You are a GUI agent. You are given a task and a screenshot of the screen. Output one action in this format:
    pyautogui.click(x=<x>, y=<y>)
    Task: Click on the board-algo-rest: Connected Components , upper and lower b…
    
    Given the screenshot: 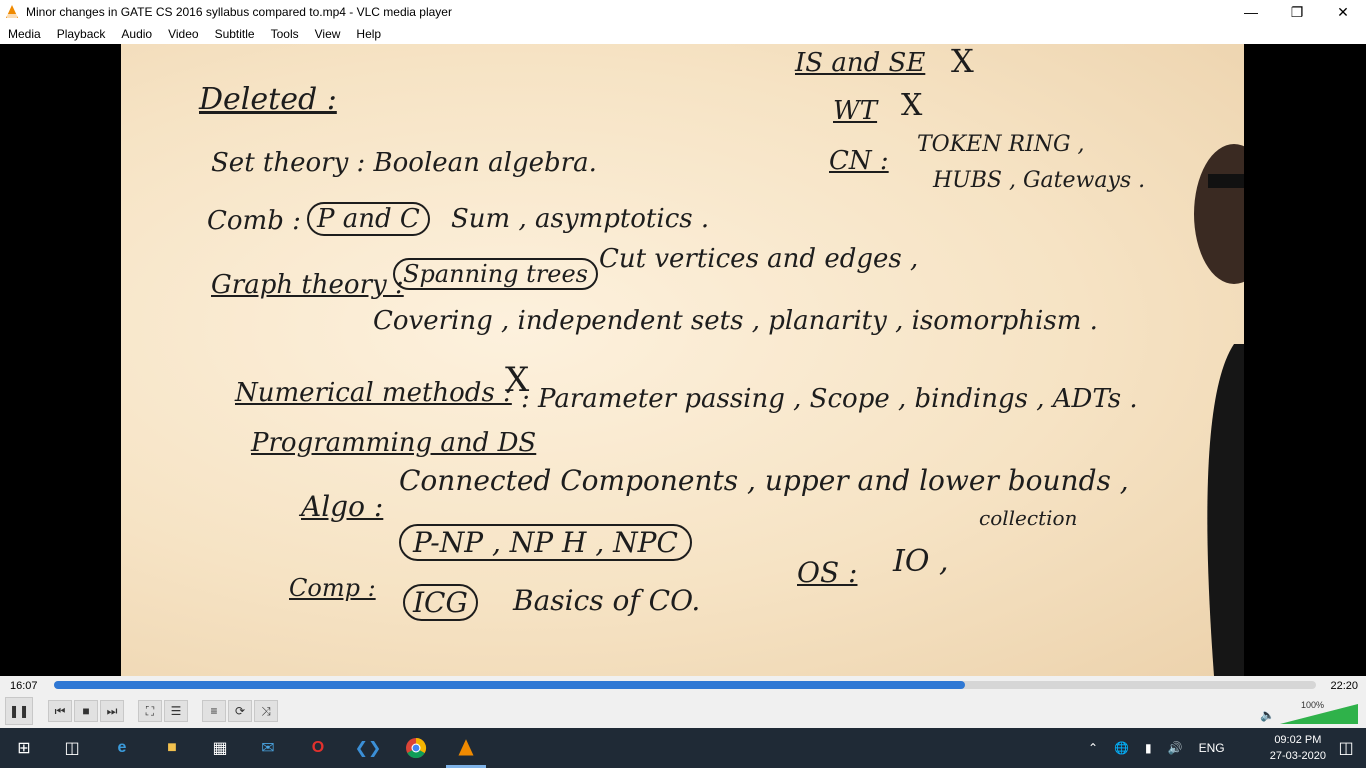 What is the action you would take?
    pyautogui.click(x=764, y=480)
    